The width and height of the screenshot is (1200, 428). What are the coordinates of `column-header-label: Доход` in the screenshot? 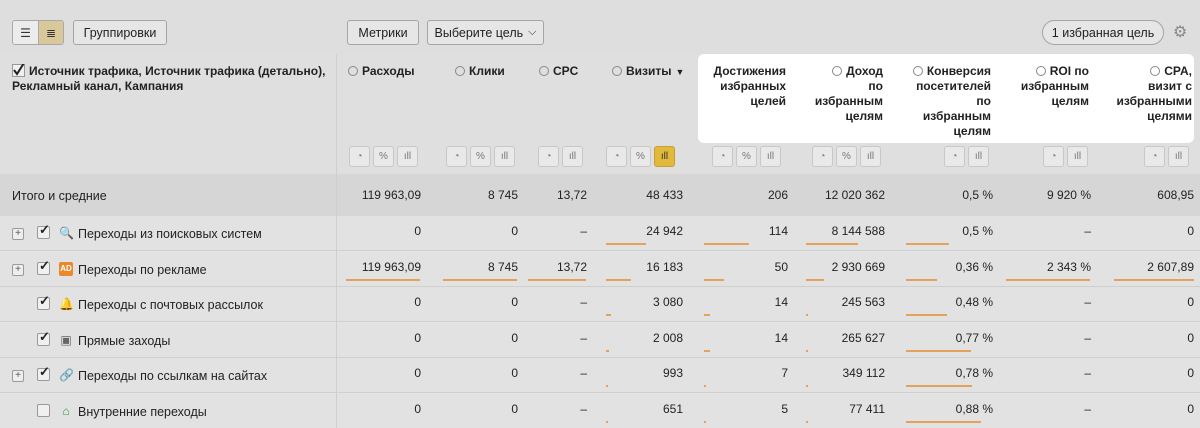 It's located at (864, 71).